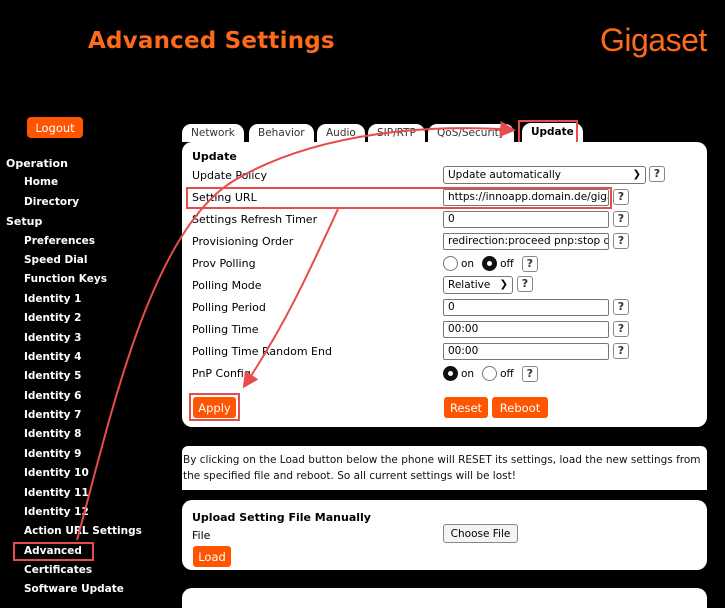 This screenshot has width=725, height=608. Describe the element at coordinates (526, 219) in the screenshot. I see `settings-refresh-timer-input: 0` at that location.